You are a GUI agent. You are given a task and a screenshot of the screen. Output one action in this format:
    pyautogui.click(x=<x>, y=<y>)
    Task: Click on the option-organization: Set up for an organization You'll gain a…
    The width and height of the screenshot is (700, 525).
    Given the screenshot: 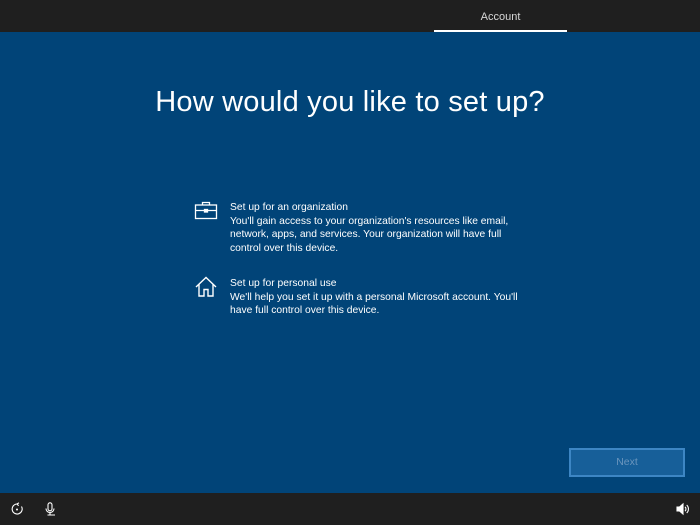 What is the action you would take?
    pyautogui.click(x=354, y=229)
    